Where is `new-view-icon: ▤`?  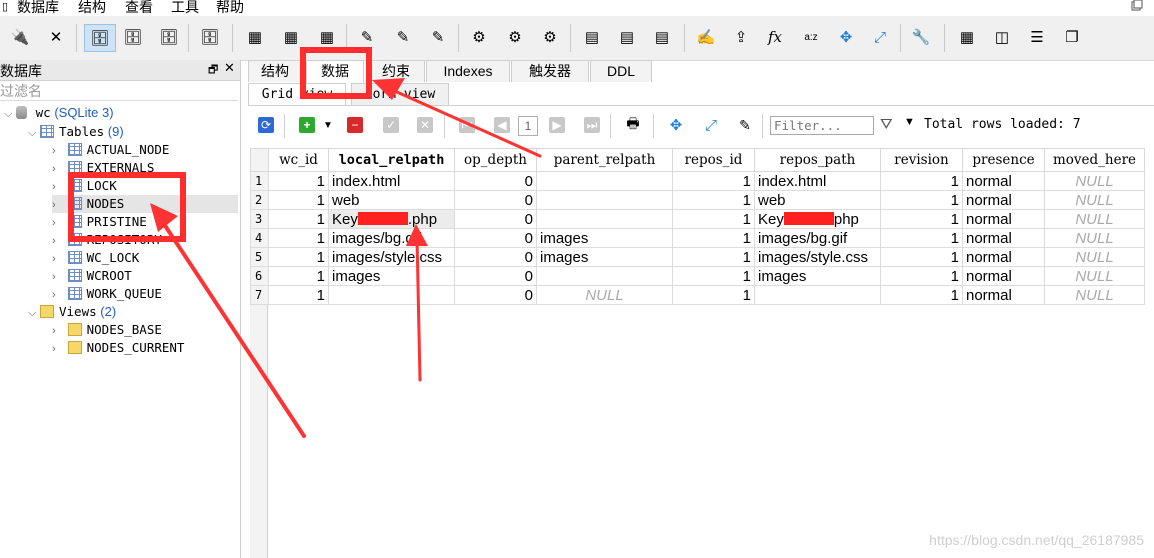
new-view-icon: ▤ is located at coordinates (592, 37).